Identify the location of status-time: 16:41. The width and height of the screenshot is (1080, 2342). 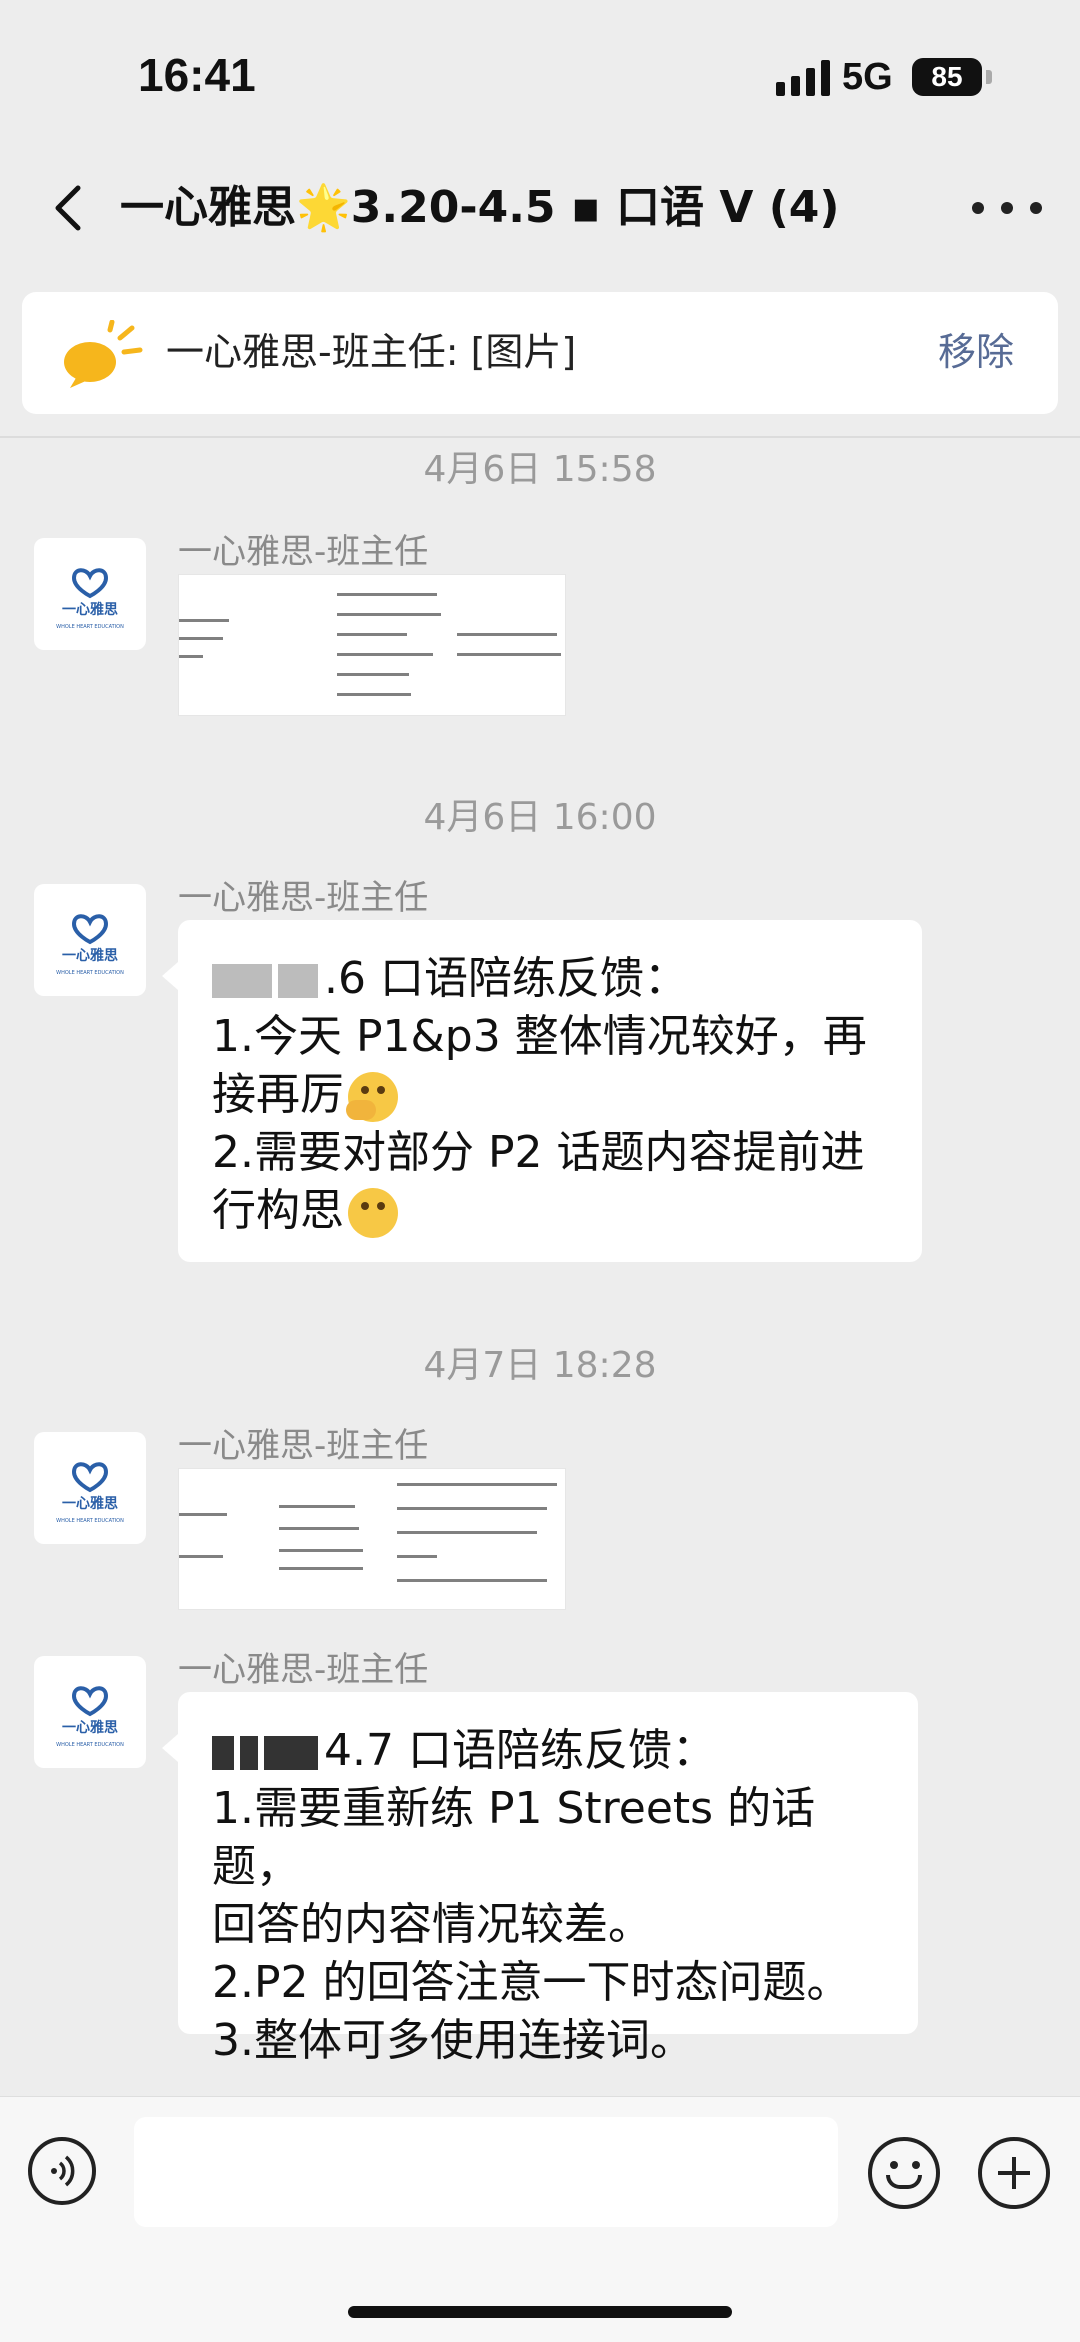
(197, 75).